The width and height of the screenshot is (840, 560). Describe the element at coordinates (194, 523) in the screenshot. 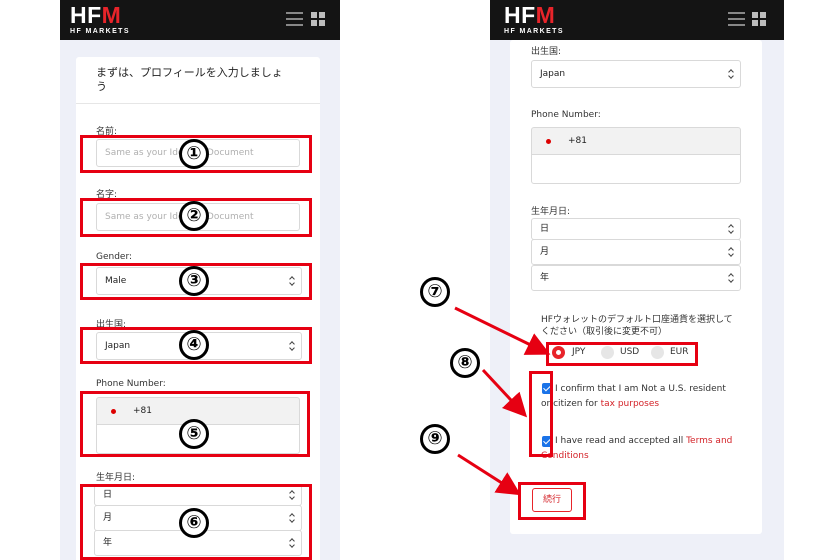

I see `step-marker-6: ⑥` at that location.